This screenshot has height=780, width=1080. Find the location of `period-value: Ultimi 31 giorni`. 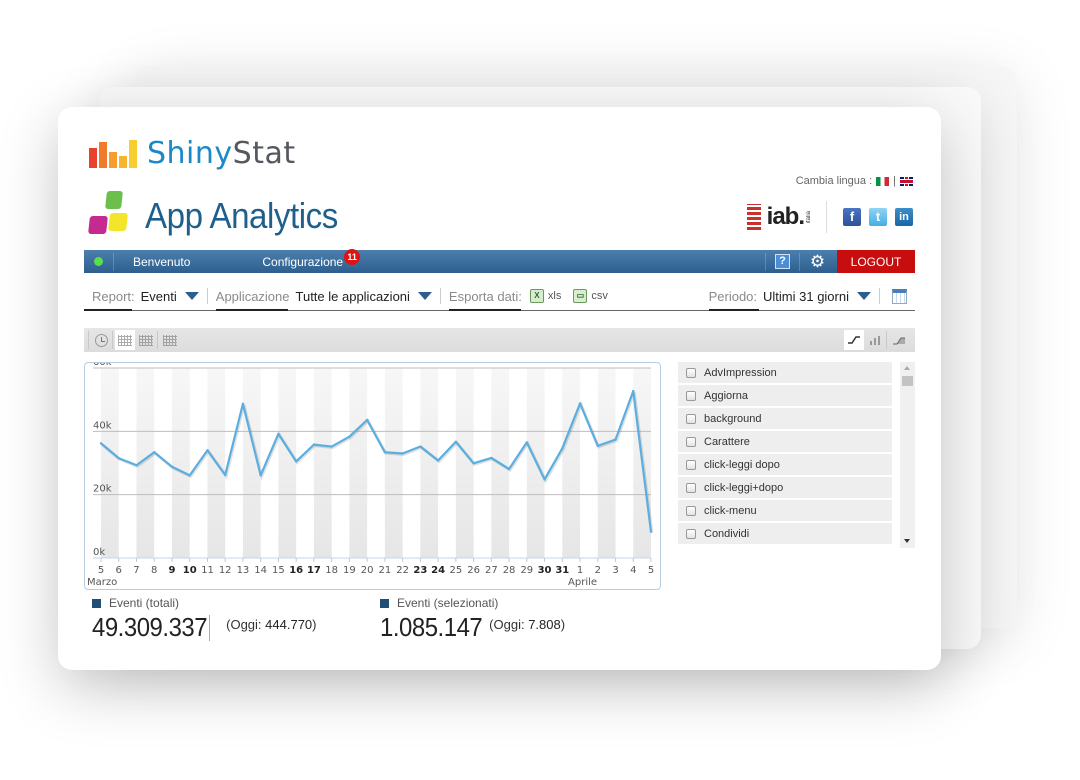

period-value: Ultimi 31 giorni is located at coordinates (806, 296).